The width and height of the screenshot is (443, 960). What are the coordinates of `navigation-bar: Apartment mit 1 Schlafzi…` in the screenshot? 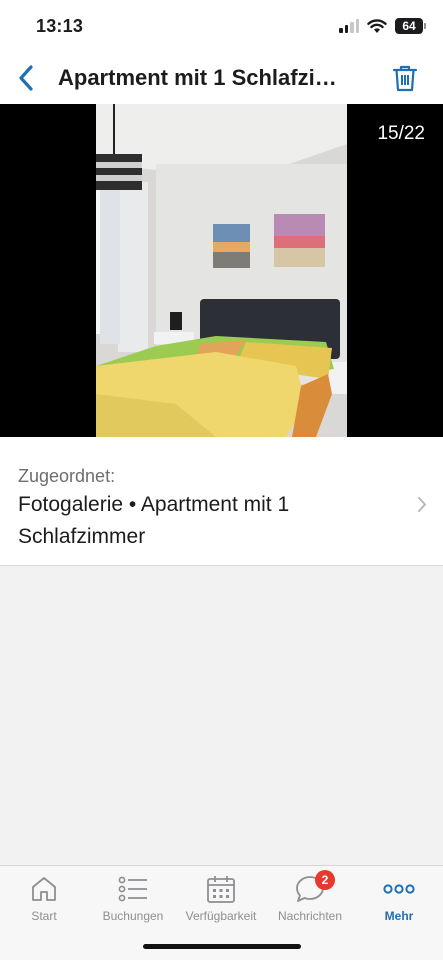 It's located at (221, 78).